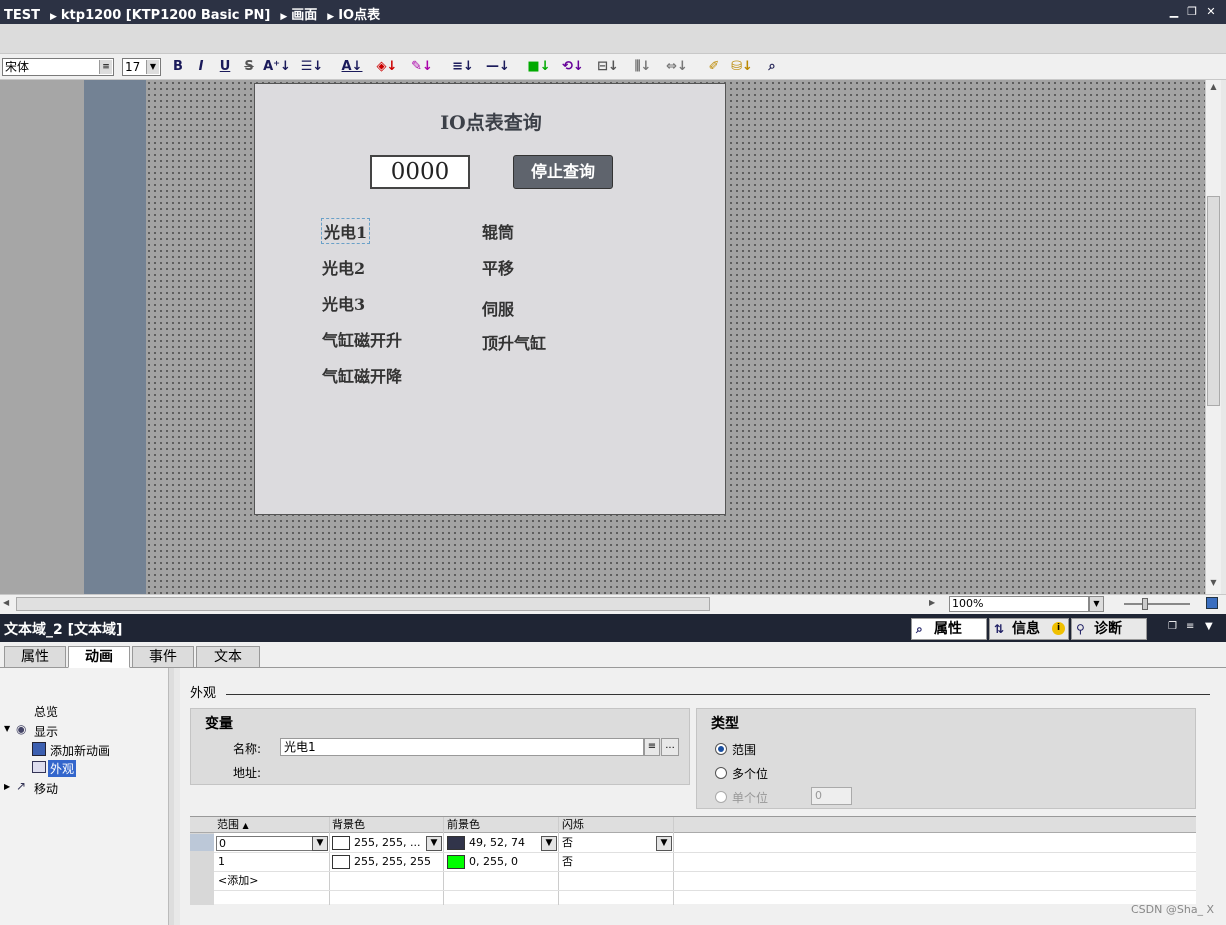 The height and width of the screenshot is (925, 1226). I want to click on io-label-5: 气缸磁开降, so click(362, 375).